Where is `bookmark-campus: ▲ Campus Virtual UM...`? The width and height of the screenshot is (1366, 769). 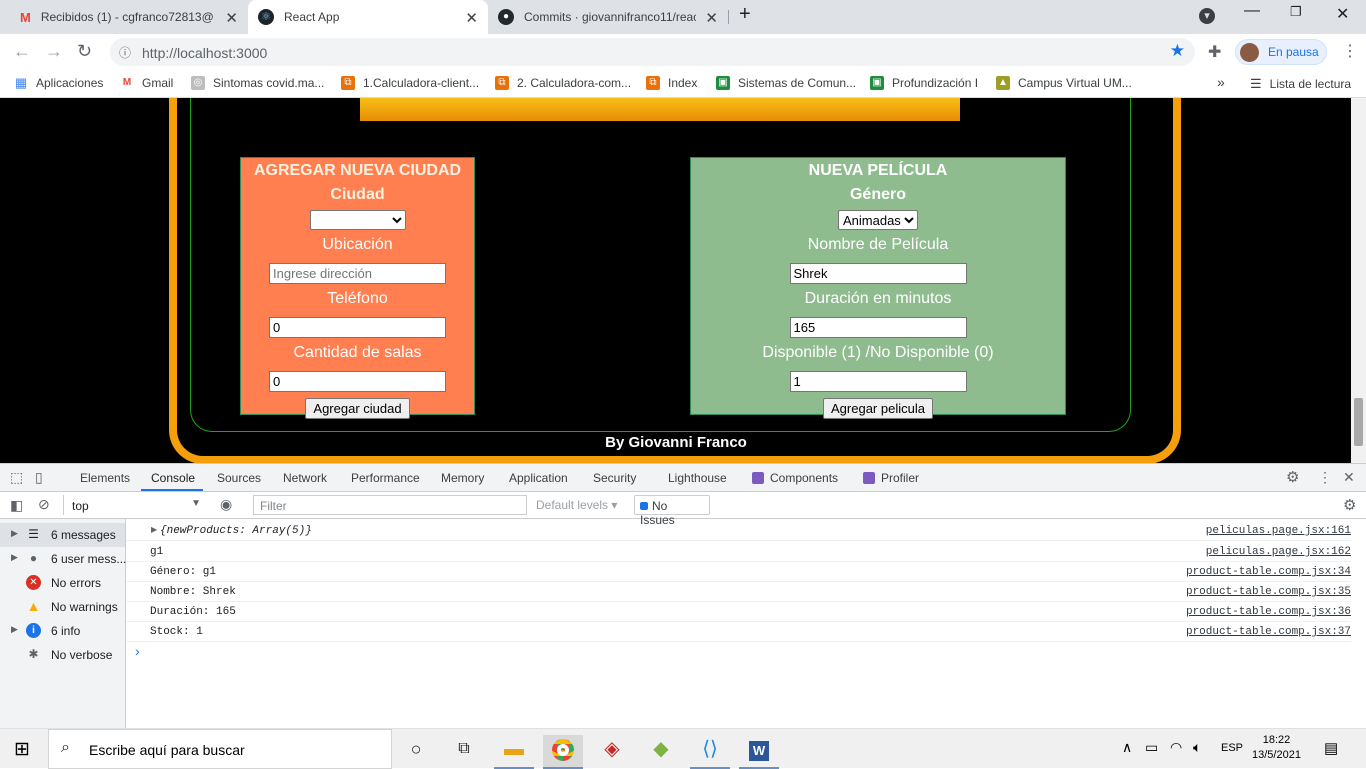 bookmark-campus: ▲ Campus Virtual UM... is located at coordinates (1064, 83).